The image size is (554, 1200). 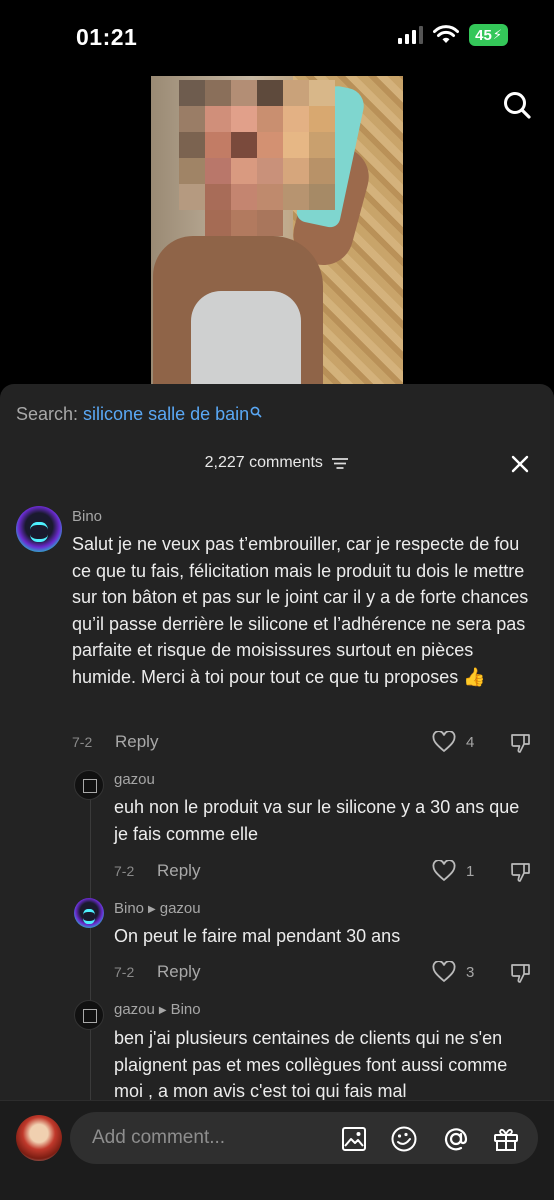 What do you see at coordinates (354, 1139) in the screenshot?
I see `image-icon` at bounding box center [354, 1139].